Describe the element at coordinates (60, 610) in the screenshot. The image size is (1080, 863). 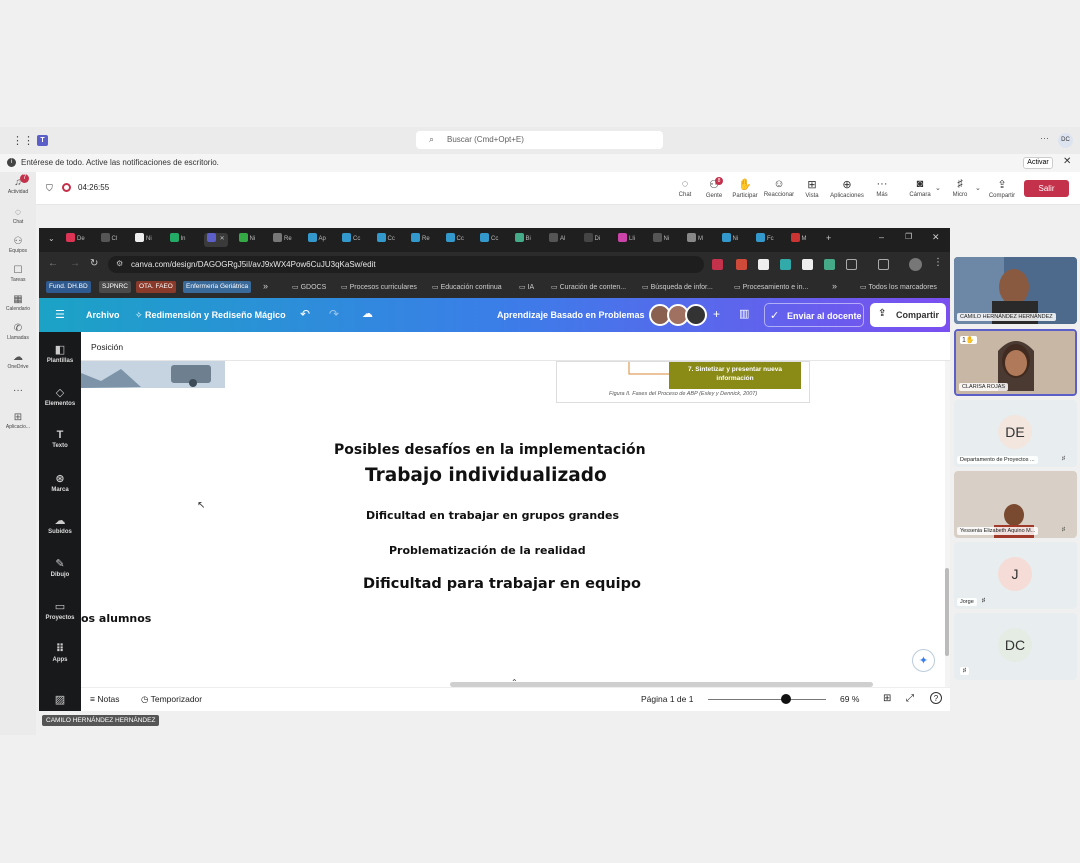
I see `side-projects: ▭ Proyectos` at that location.